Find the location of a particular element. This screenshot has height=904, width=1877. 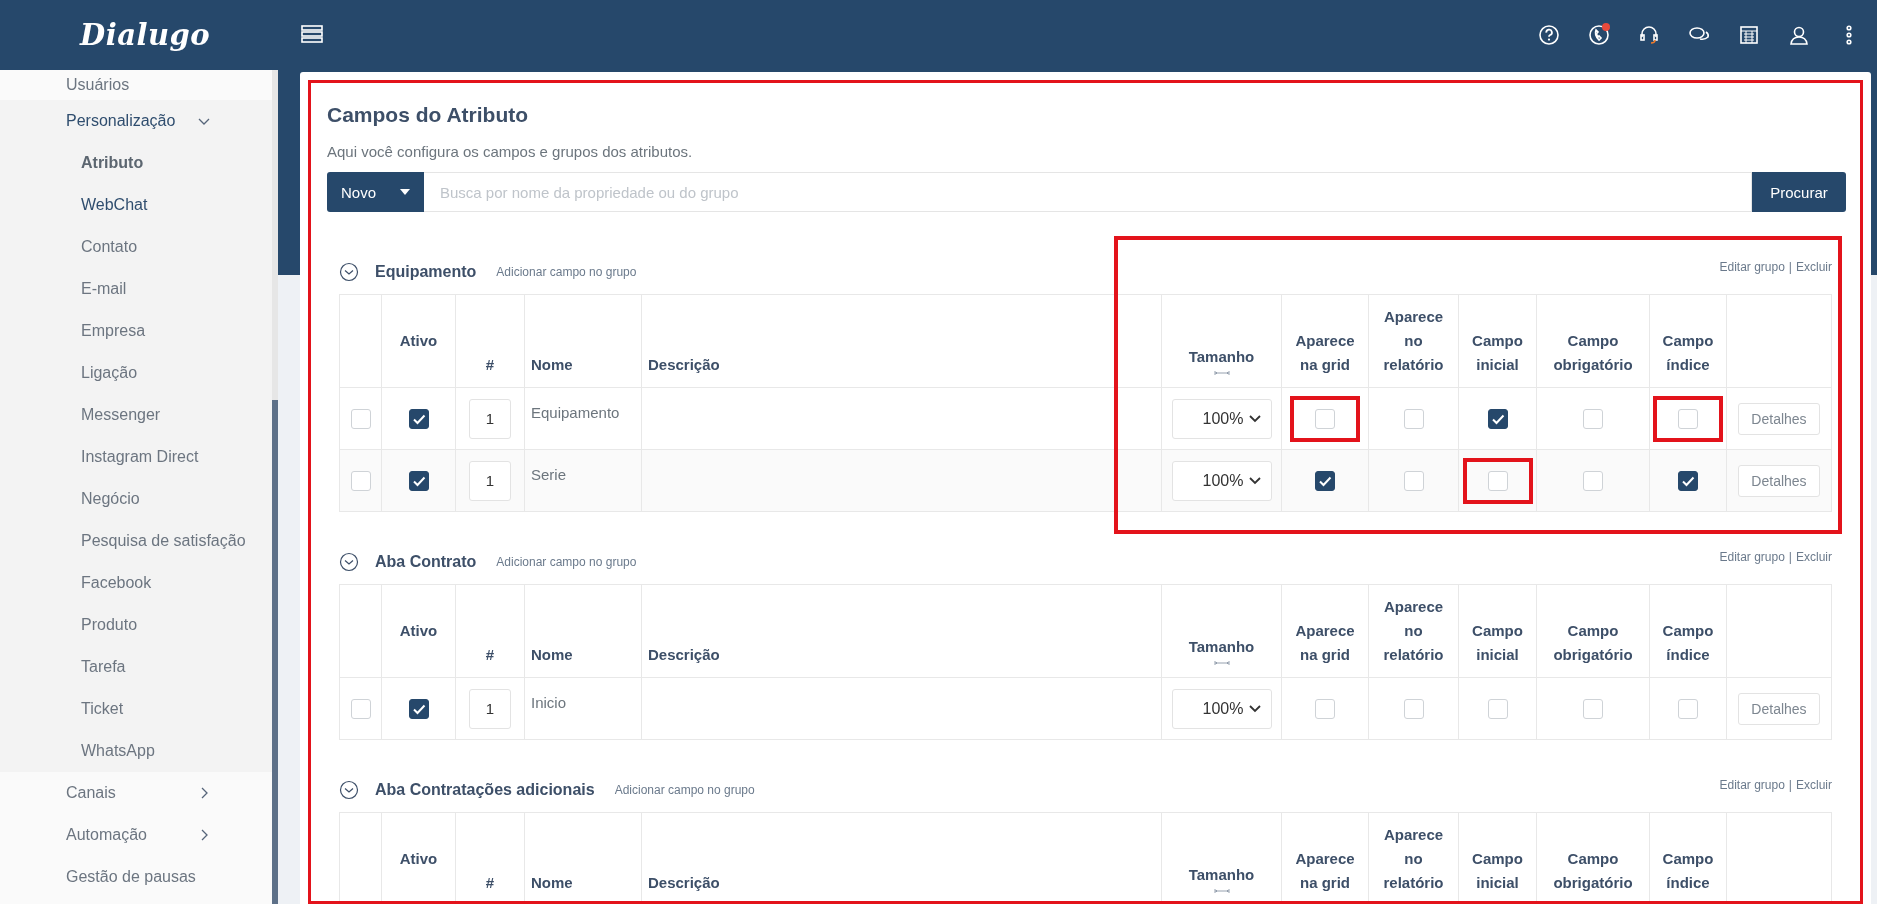

sidebar-subitem: Negócio is located at coordinates (136, 499).